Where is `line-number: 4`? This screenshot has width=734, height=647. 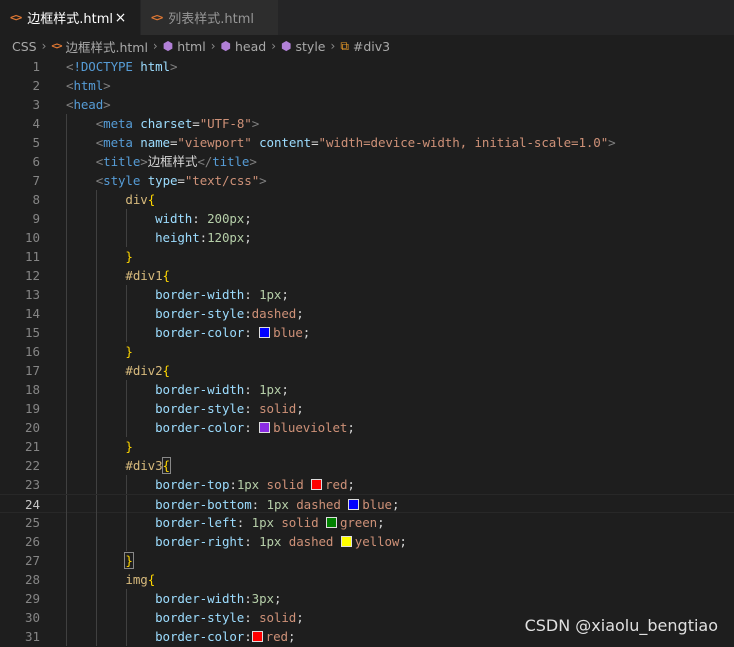
line-number: 4 is located at coordinates (36, 123).